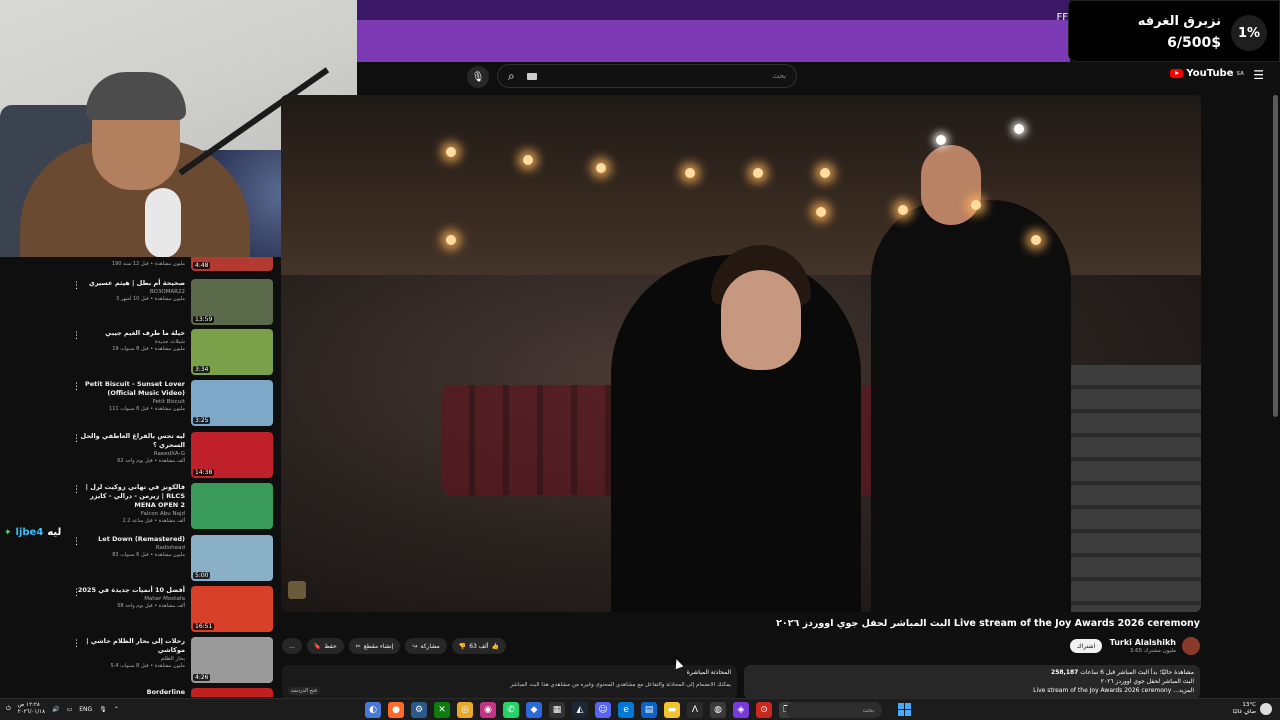  What do you see at coordinates (127, 454) in the screenshot?
I see `video-channel: RaeedXA-G` at bounding box center [127, 454].